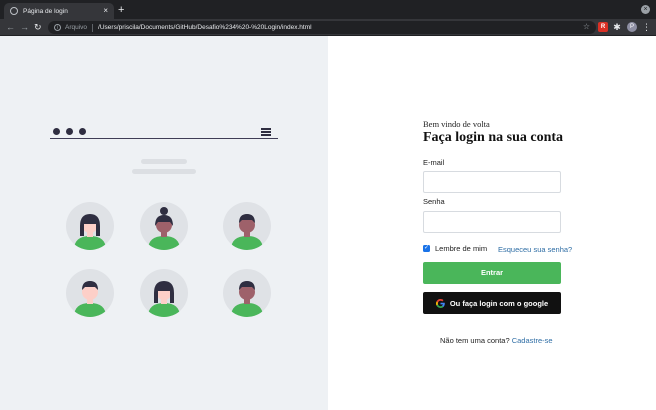  What do you see at coordinates (617, 27) in the screenshot?
I see `extensions-puzzle-icon: ✱` at bounding box center [617, 27].